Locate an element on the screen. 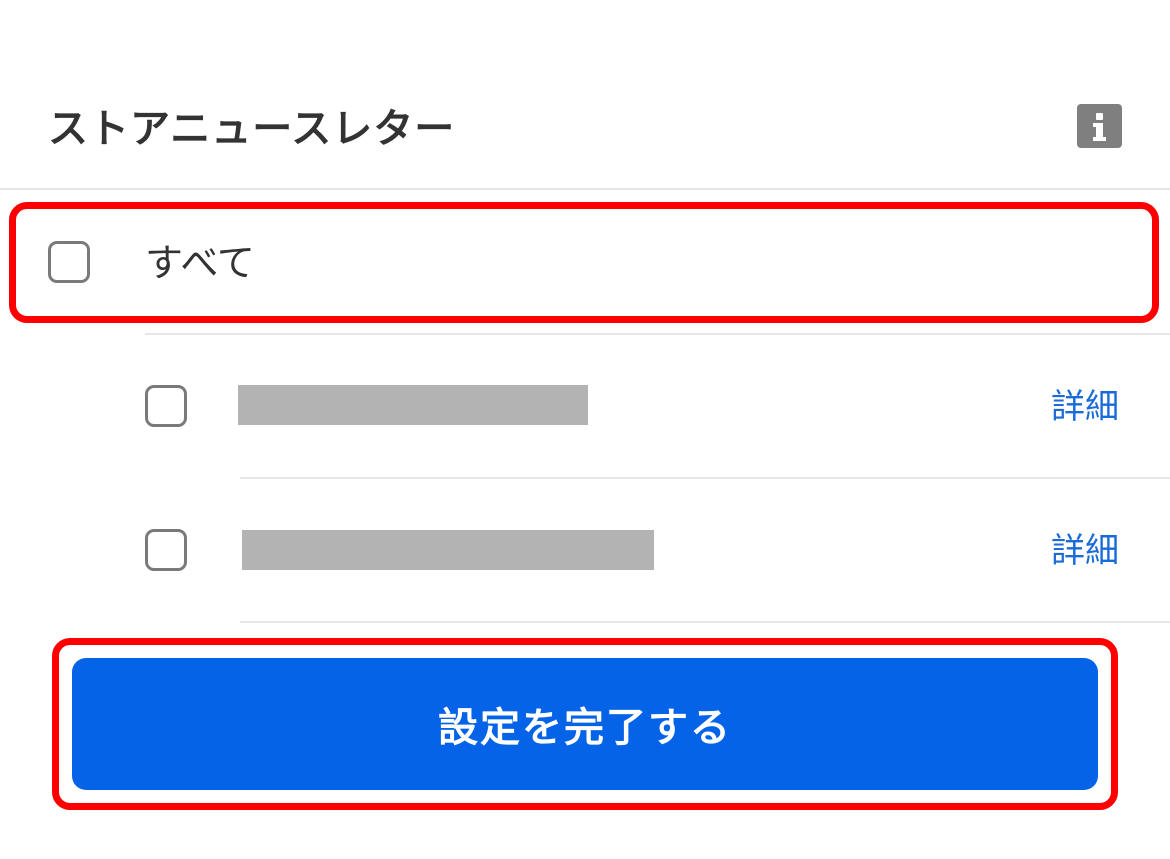 The height and width of the screenshot is (859, 1170). header-divider is located at coordinates (585, 189).